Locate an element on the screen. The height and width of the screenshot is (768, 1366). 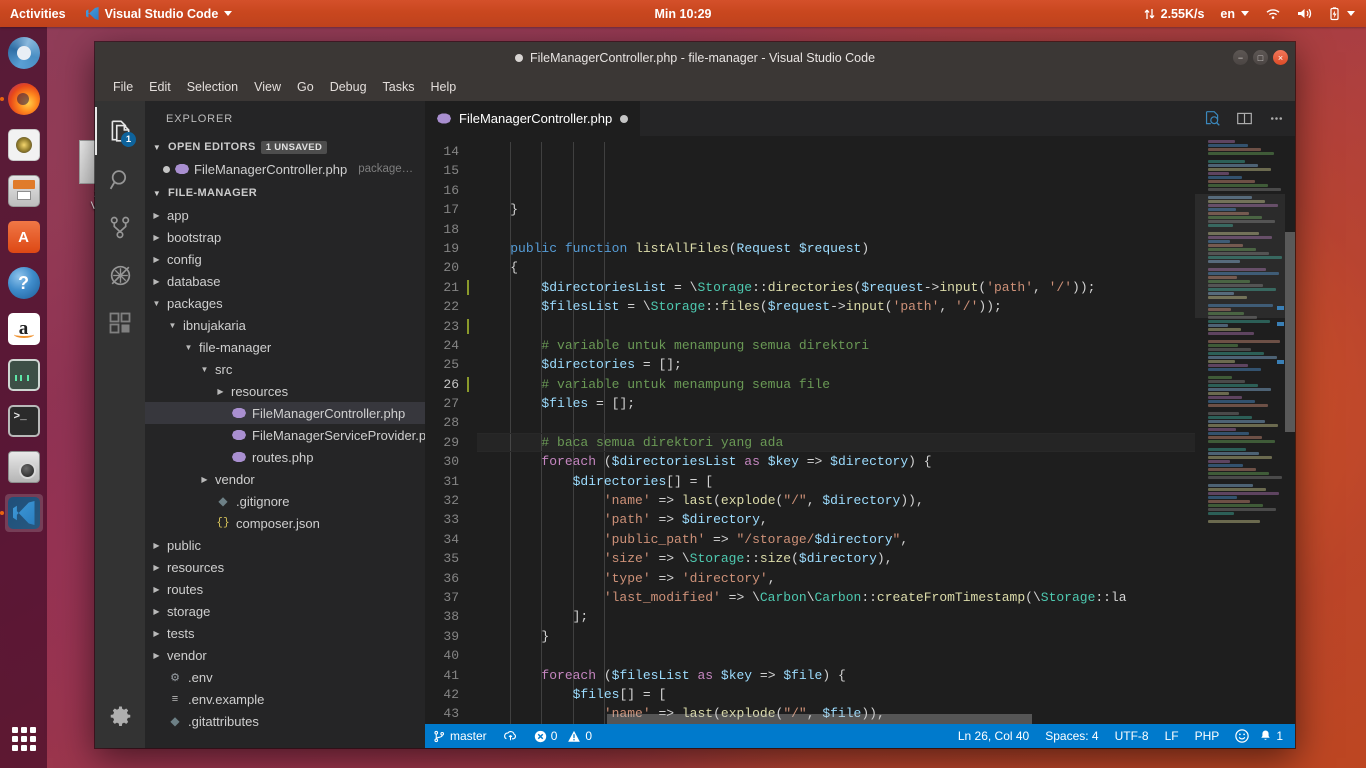
dock-item-terminal is located at coordinates (24, 421).